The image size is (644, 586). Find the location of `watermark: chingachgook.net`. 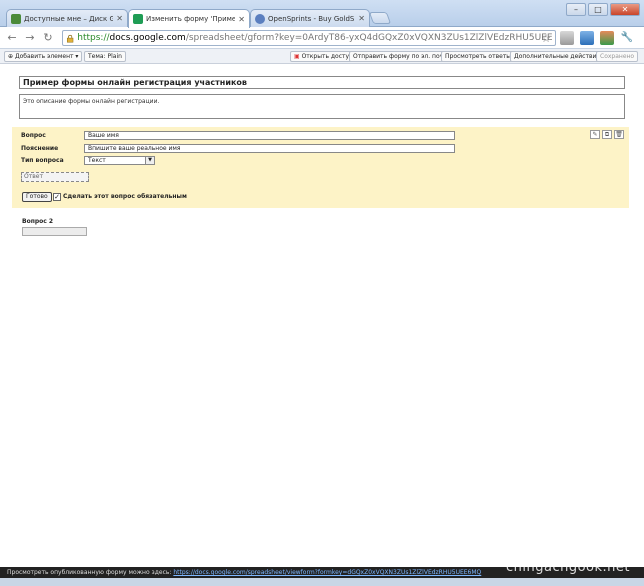

watermark: chingachgook.net is located at coordinates (568, 567).